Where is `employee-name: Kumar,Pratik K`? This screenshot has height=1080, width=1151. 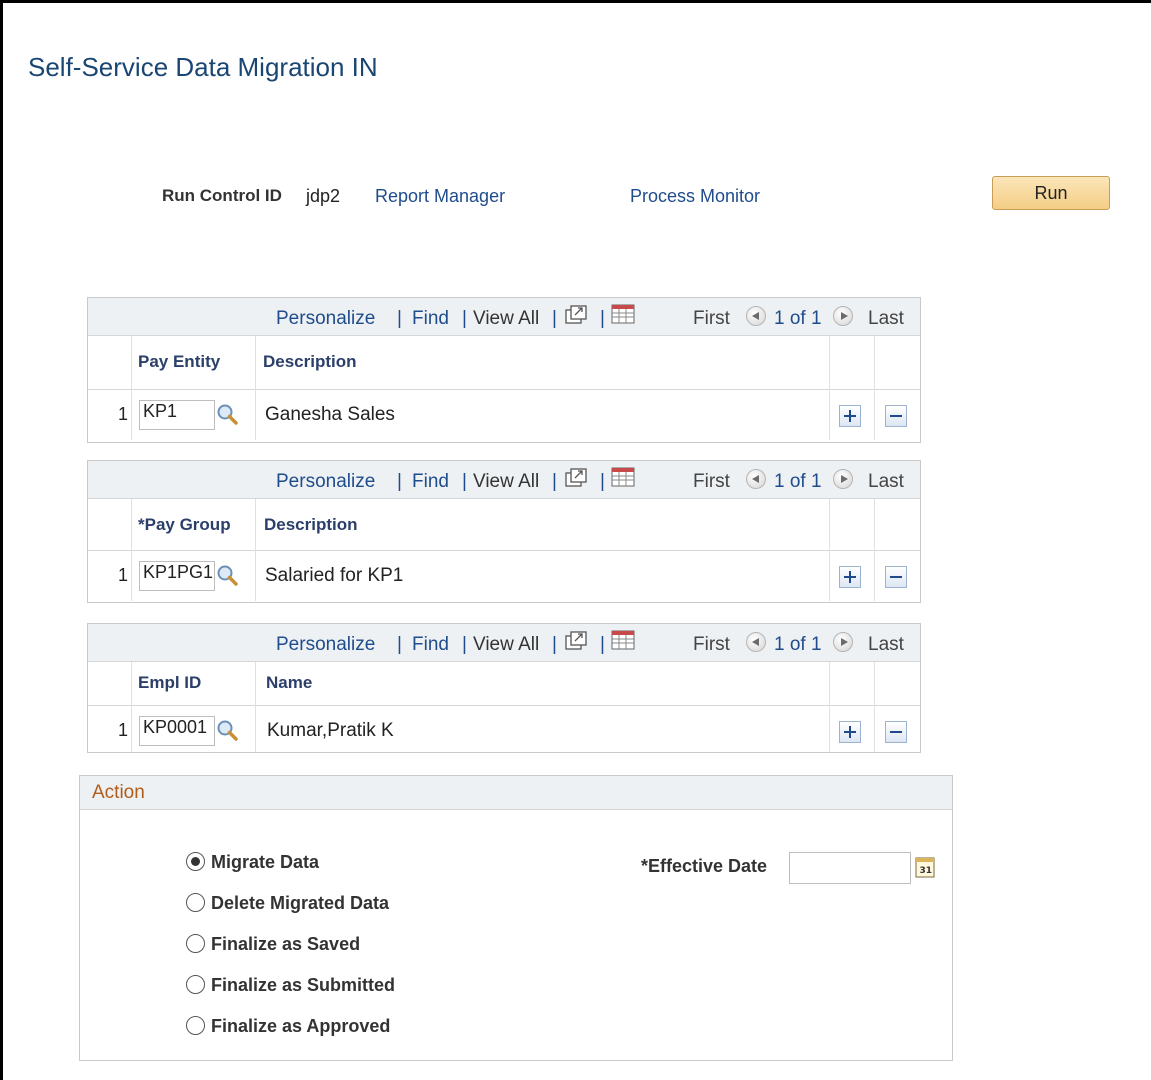
employee-name: Kumar,Pratik K is located at coordinates (330, 730).